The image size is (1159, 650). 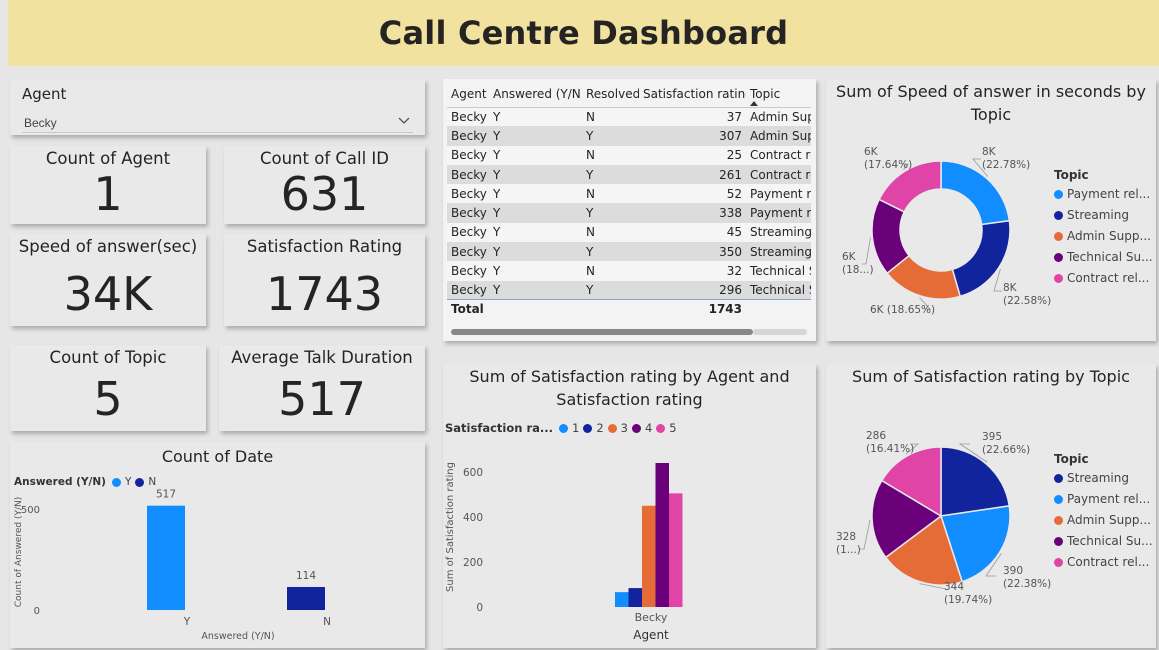 I want to click on kpi-count-of-agent: Count of Agent 1, so click(x=108, y=185).